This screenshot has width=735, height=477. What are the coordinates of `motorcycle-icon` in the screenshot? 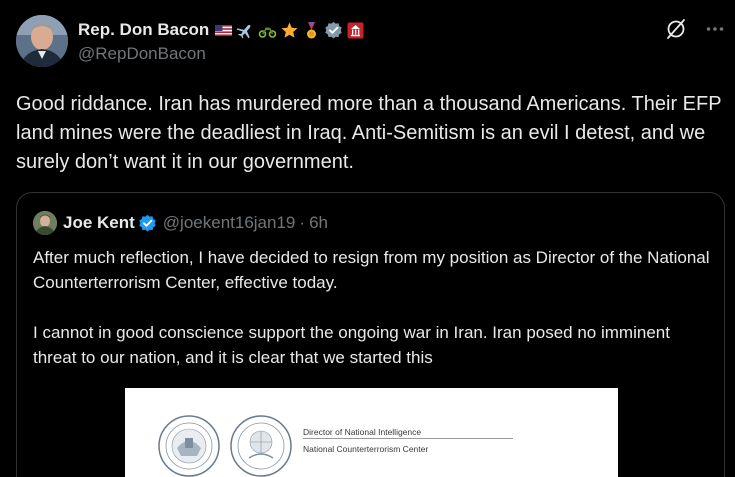 It's located at (267, 30).